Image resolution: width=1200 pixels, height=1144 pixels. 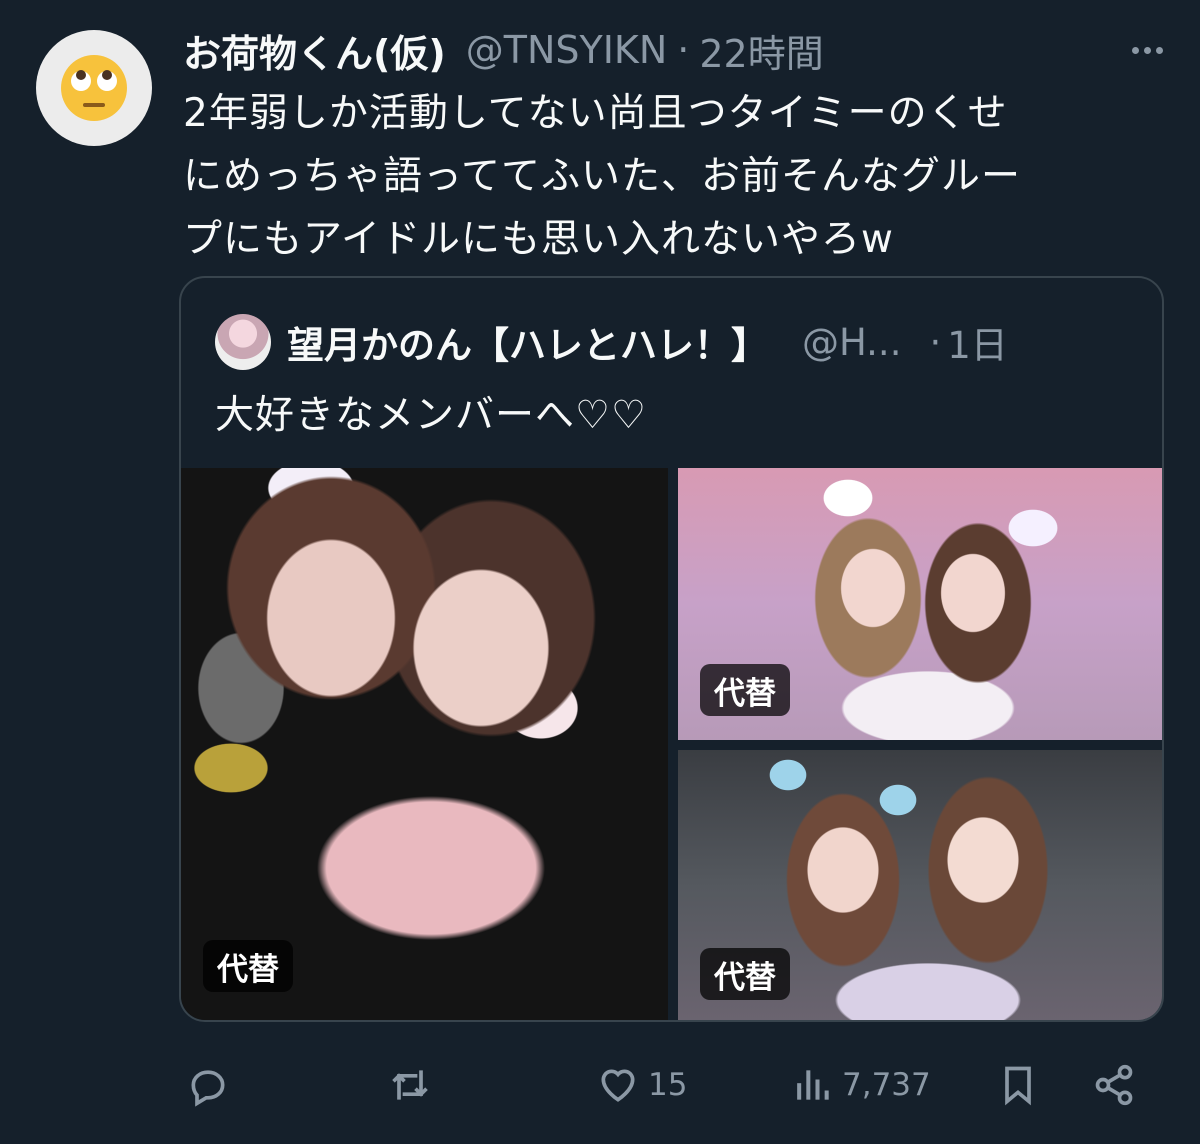 I want to click on like-count: 15, so click(x=668, y=1085).